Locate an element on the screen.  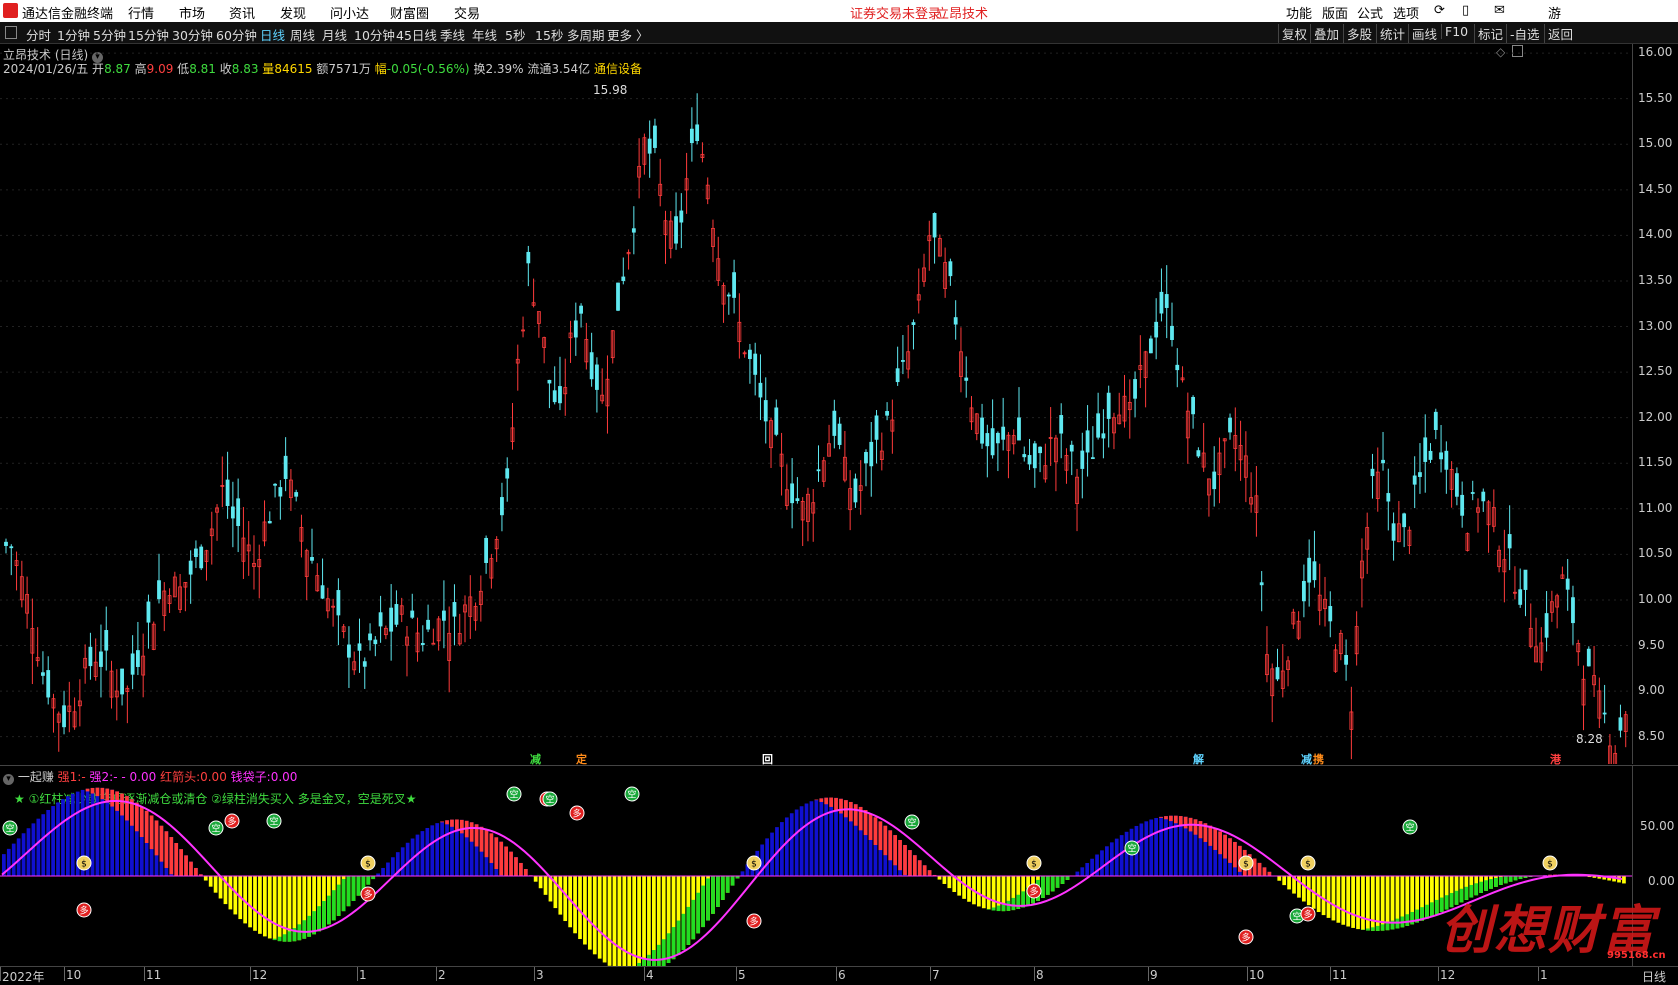
price-axis-label: 12.00 is located at coordinates (1655, 417).